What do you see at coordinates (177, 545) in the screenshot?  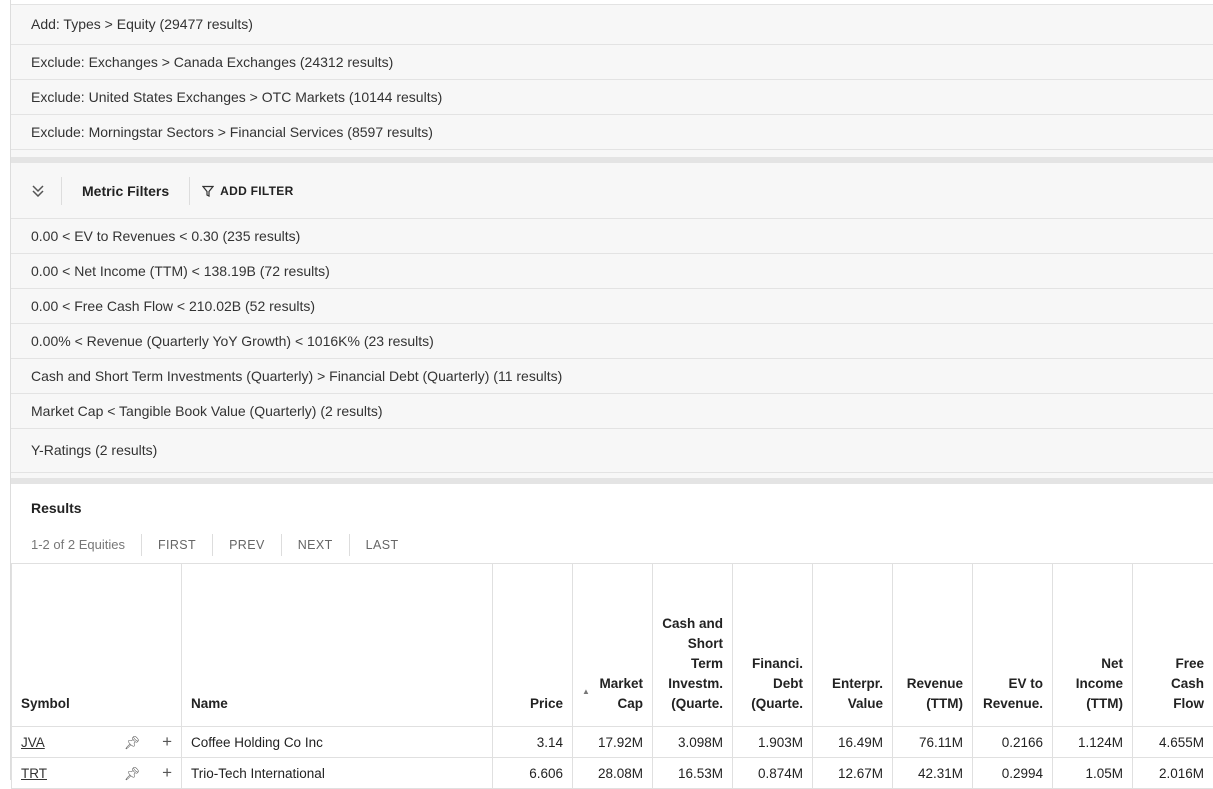 I see `first-page-button: FIRST` at bounding box center [177, 545].